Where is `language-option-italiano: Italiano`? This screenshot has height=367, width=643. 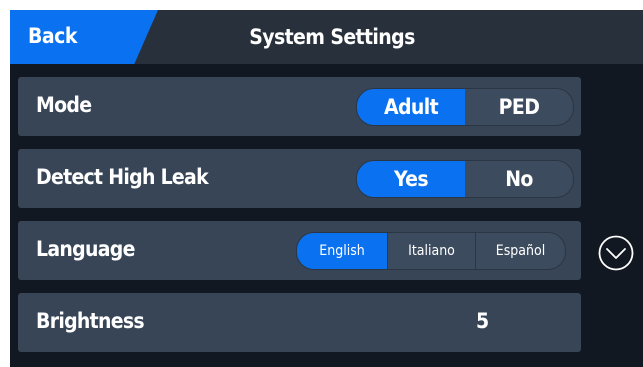 language-option-italiano: Italiano is located at coordinates (431, 251).